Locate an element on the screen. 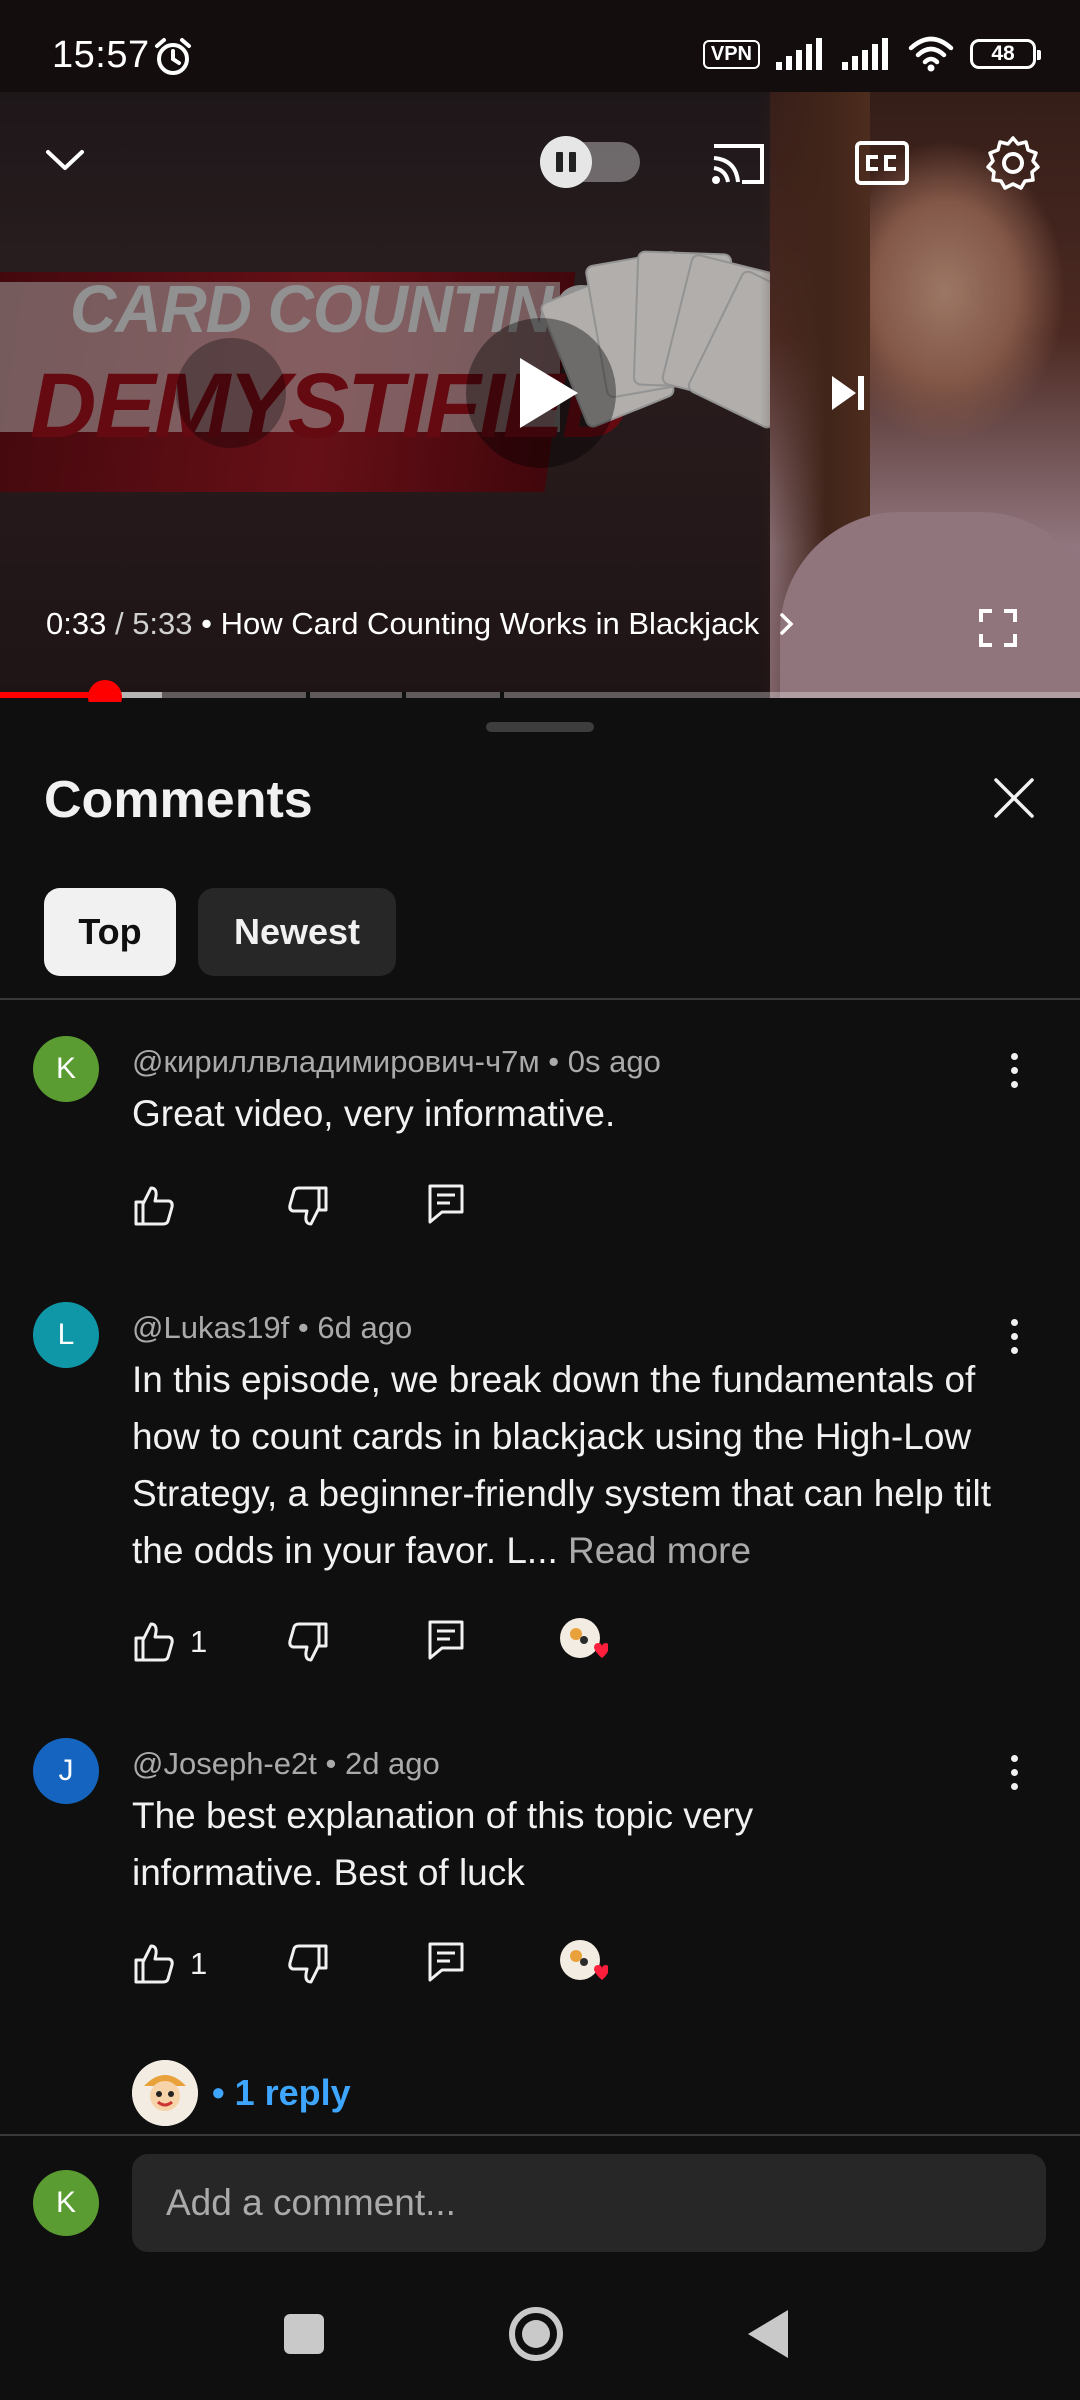 The image size is (1080, 2400). cast-icon is located at coordinates (738, 163).